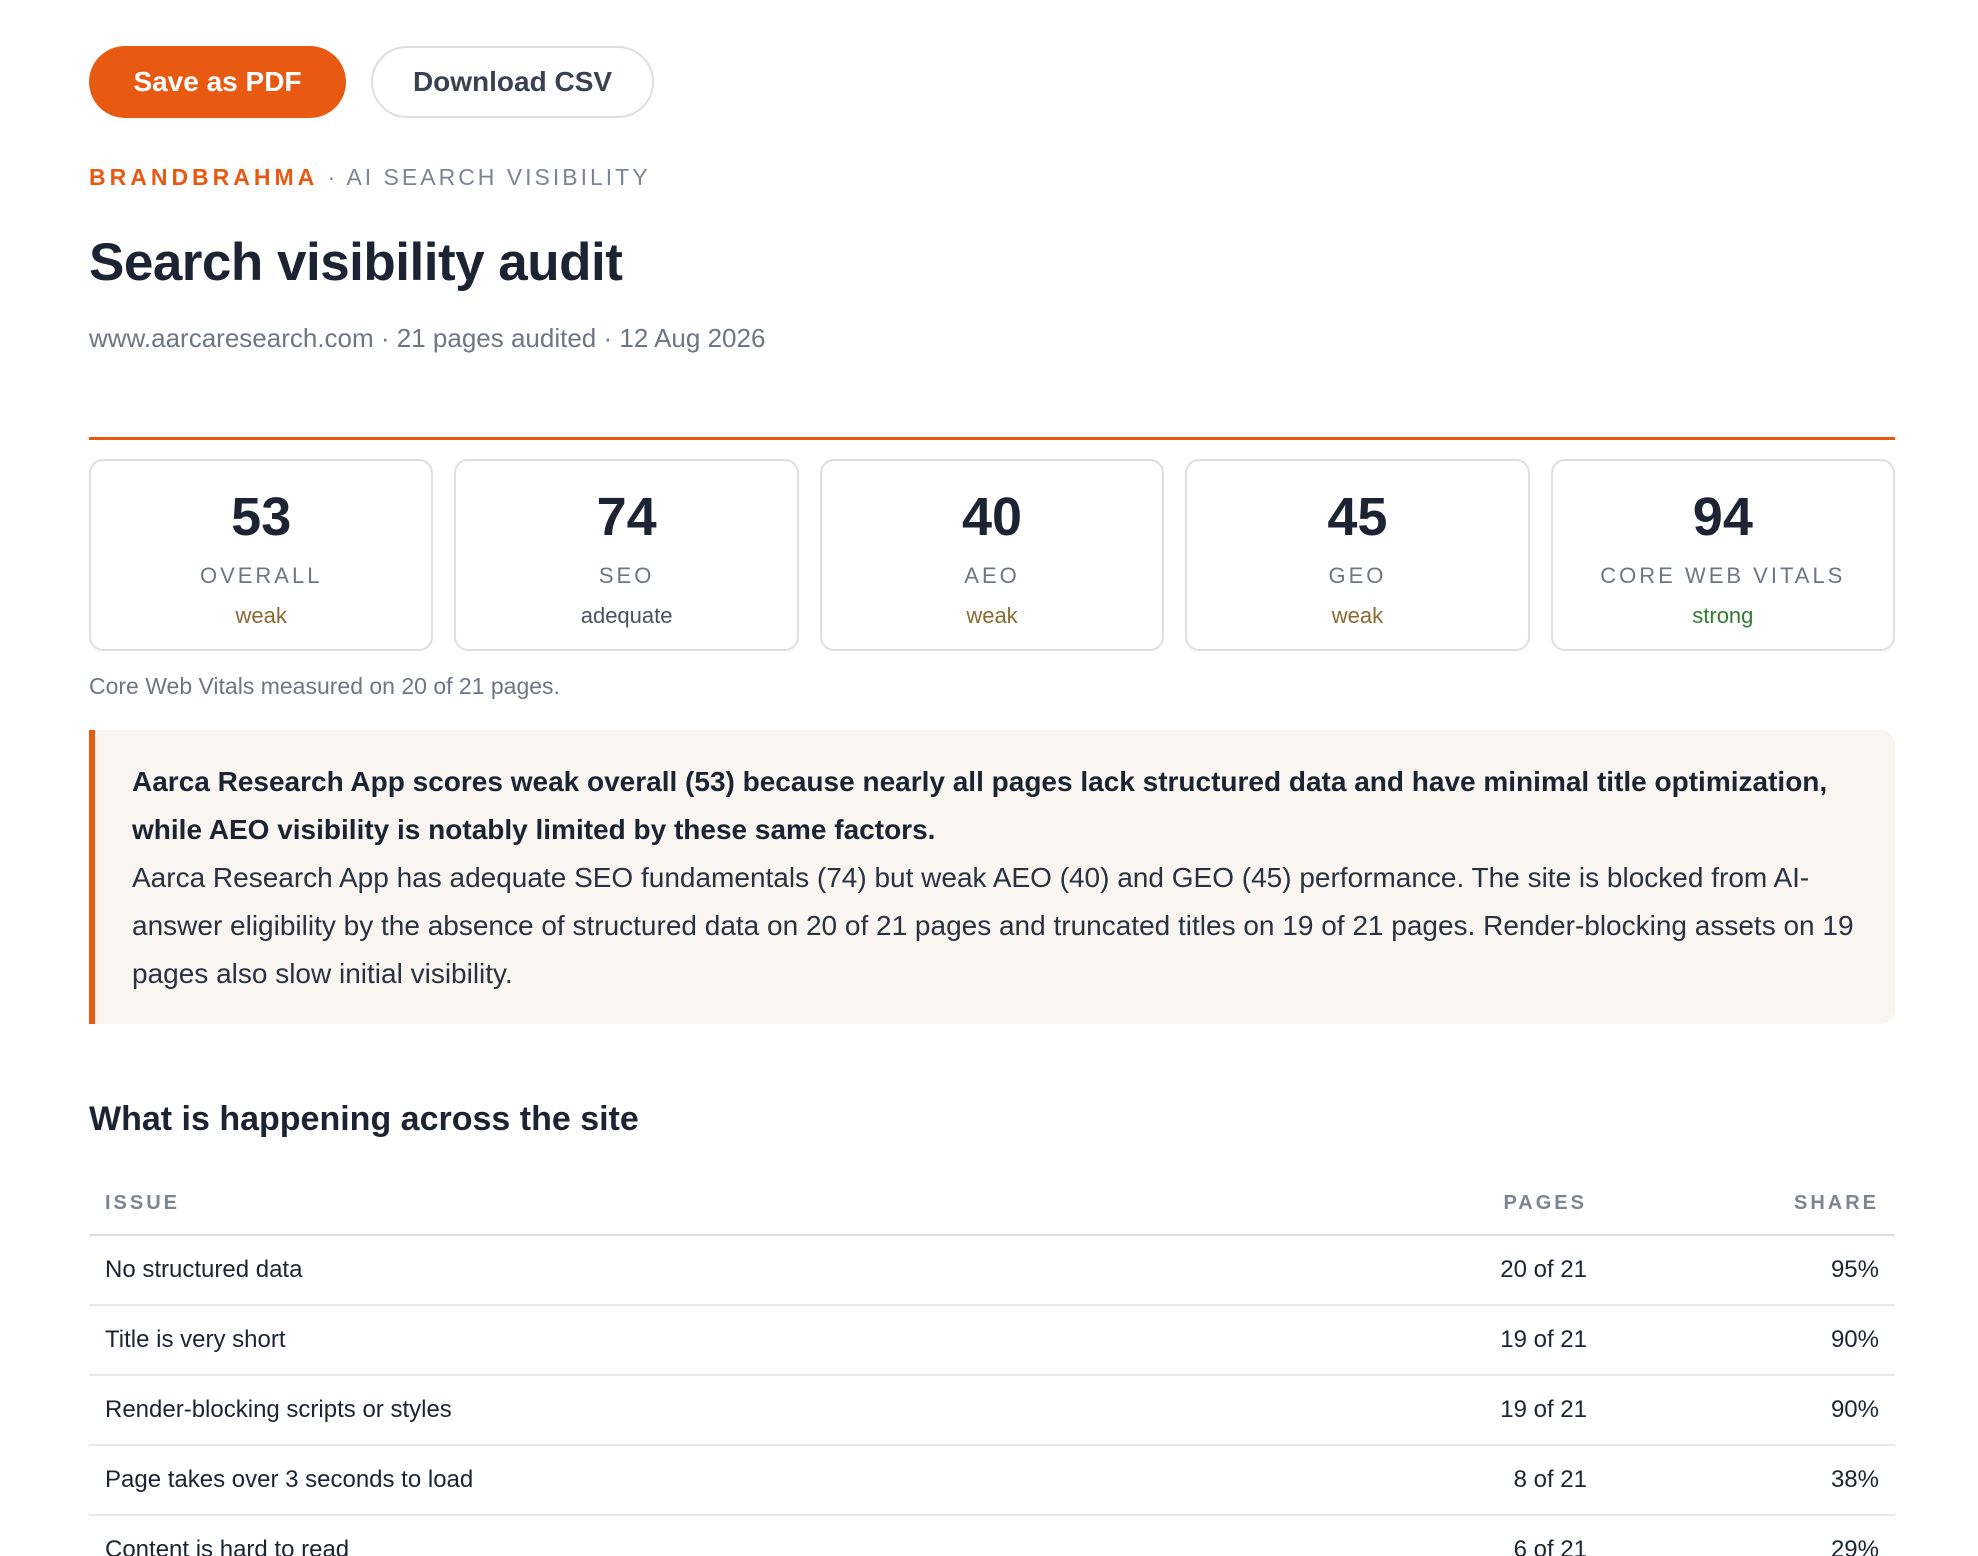 Image resolution: width=1978 pixels, height=1556 pixels. Describe the element at coordinates (217, 82) in the screenshot. I see `save-as-pdf-button: Save as PDF` at that location.